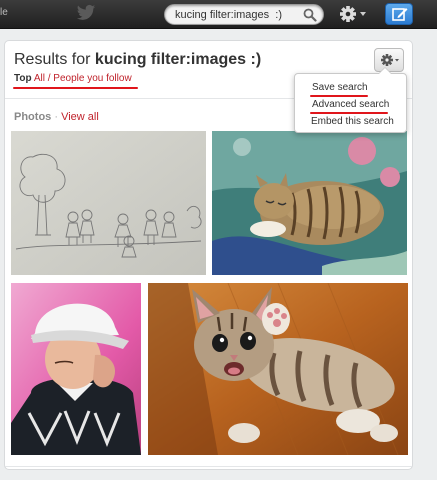 This screenshot has height=480, width=437. I want to click on search-query-text: kucing filter:images :), so click(178, 59).